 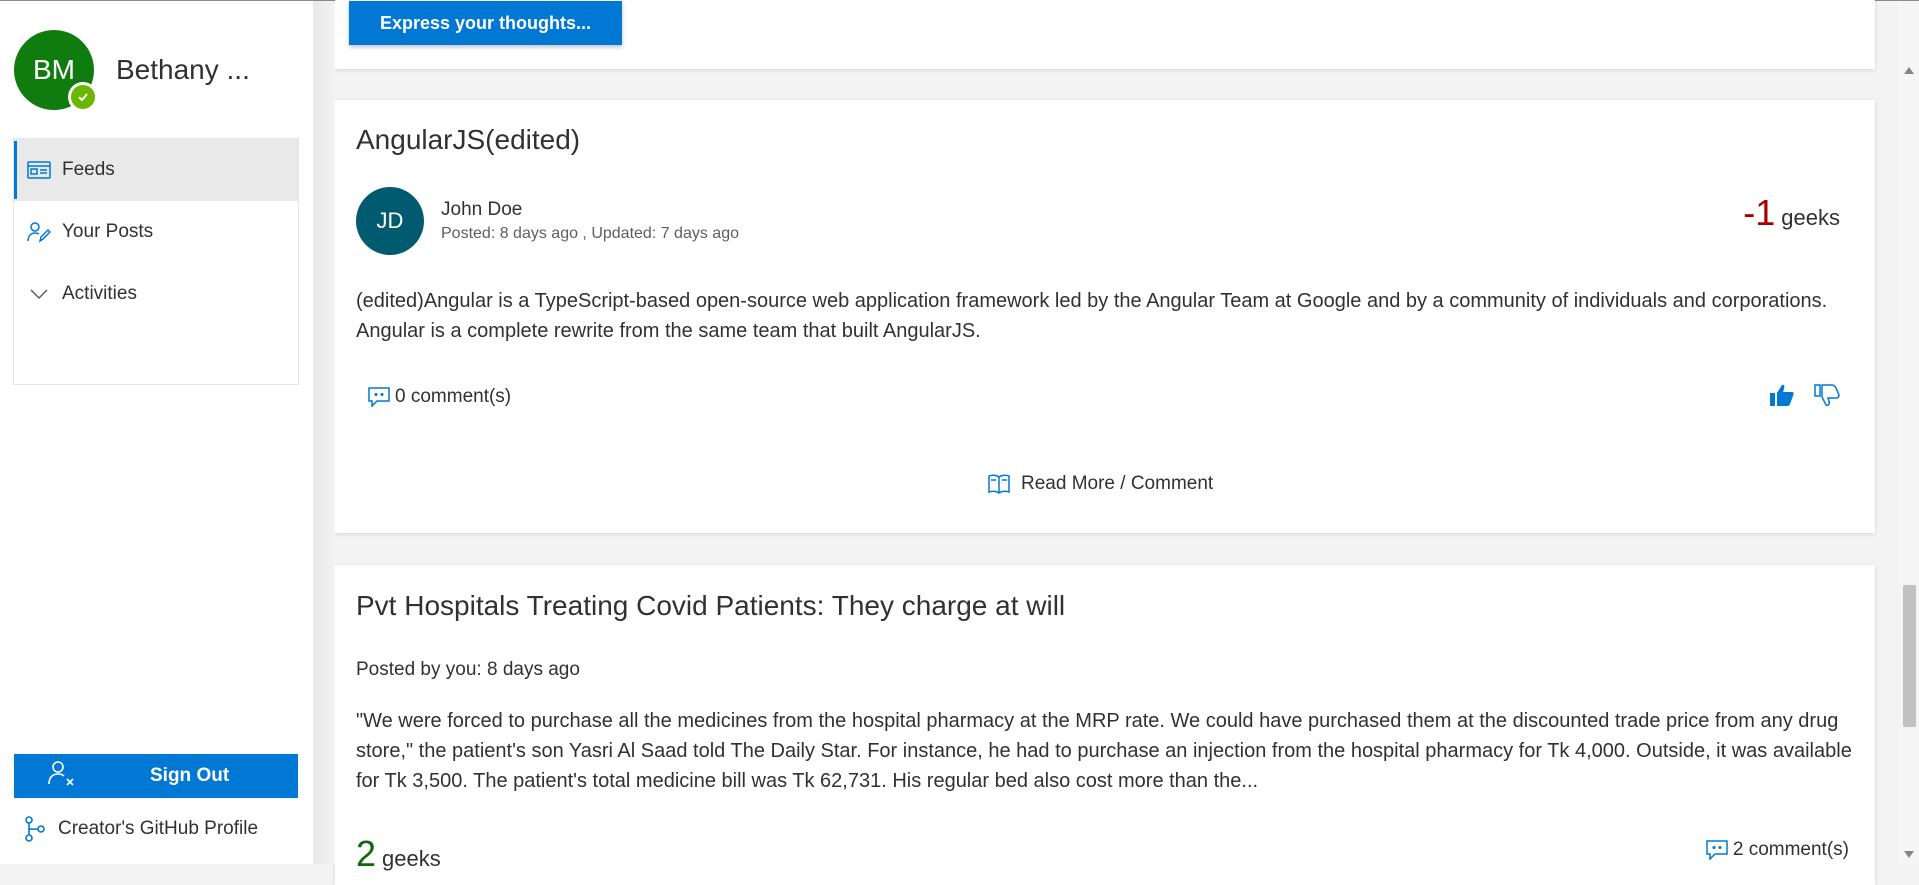 What do you see at coordinates (999, 484) in the screenshot?
I see `book-icon` at bounding box center [999, 484].